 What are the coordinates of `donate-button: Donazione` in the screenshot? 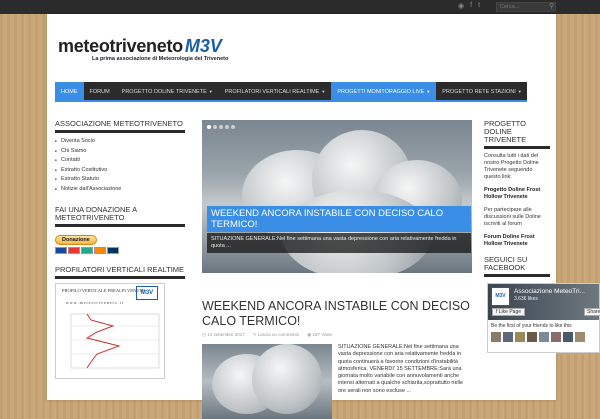 It's located at (76, 240).